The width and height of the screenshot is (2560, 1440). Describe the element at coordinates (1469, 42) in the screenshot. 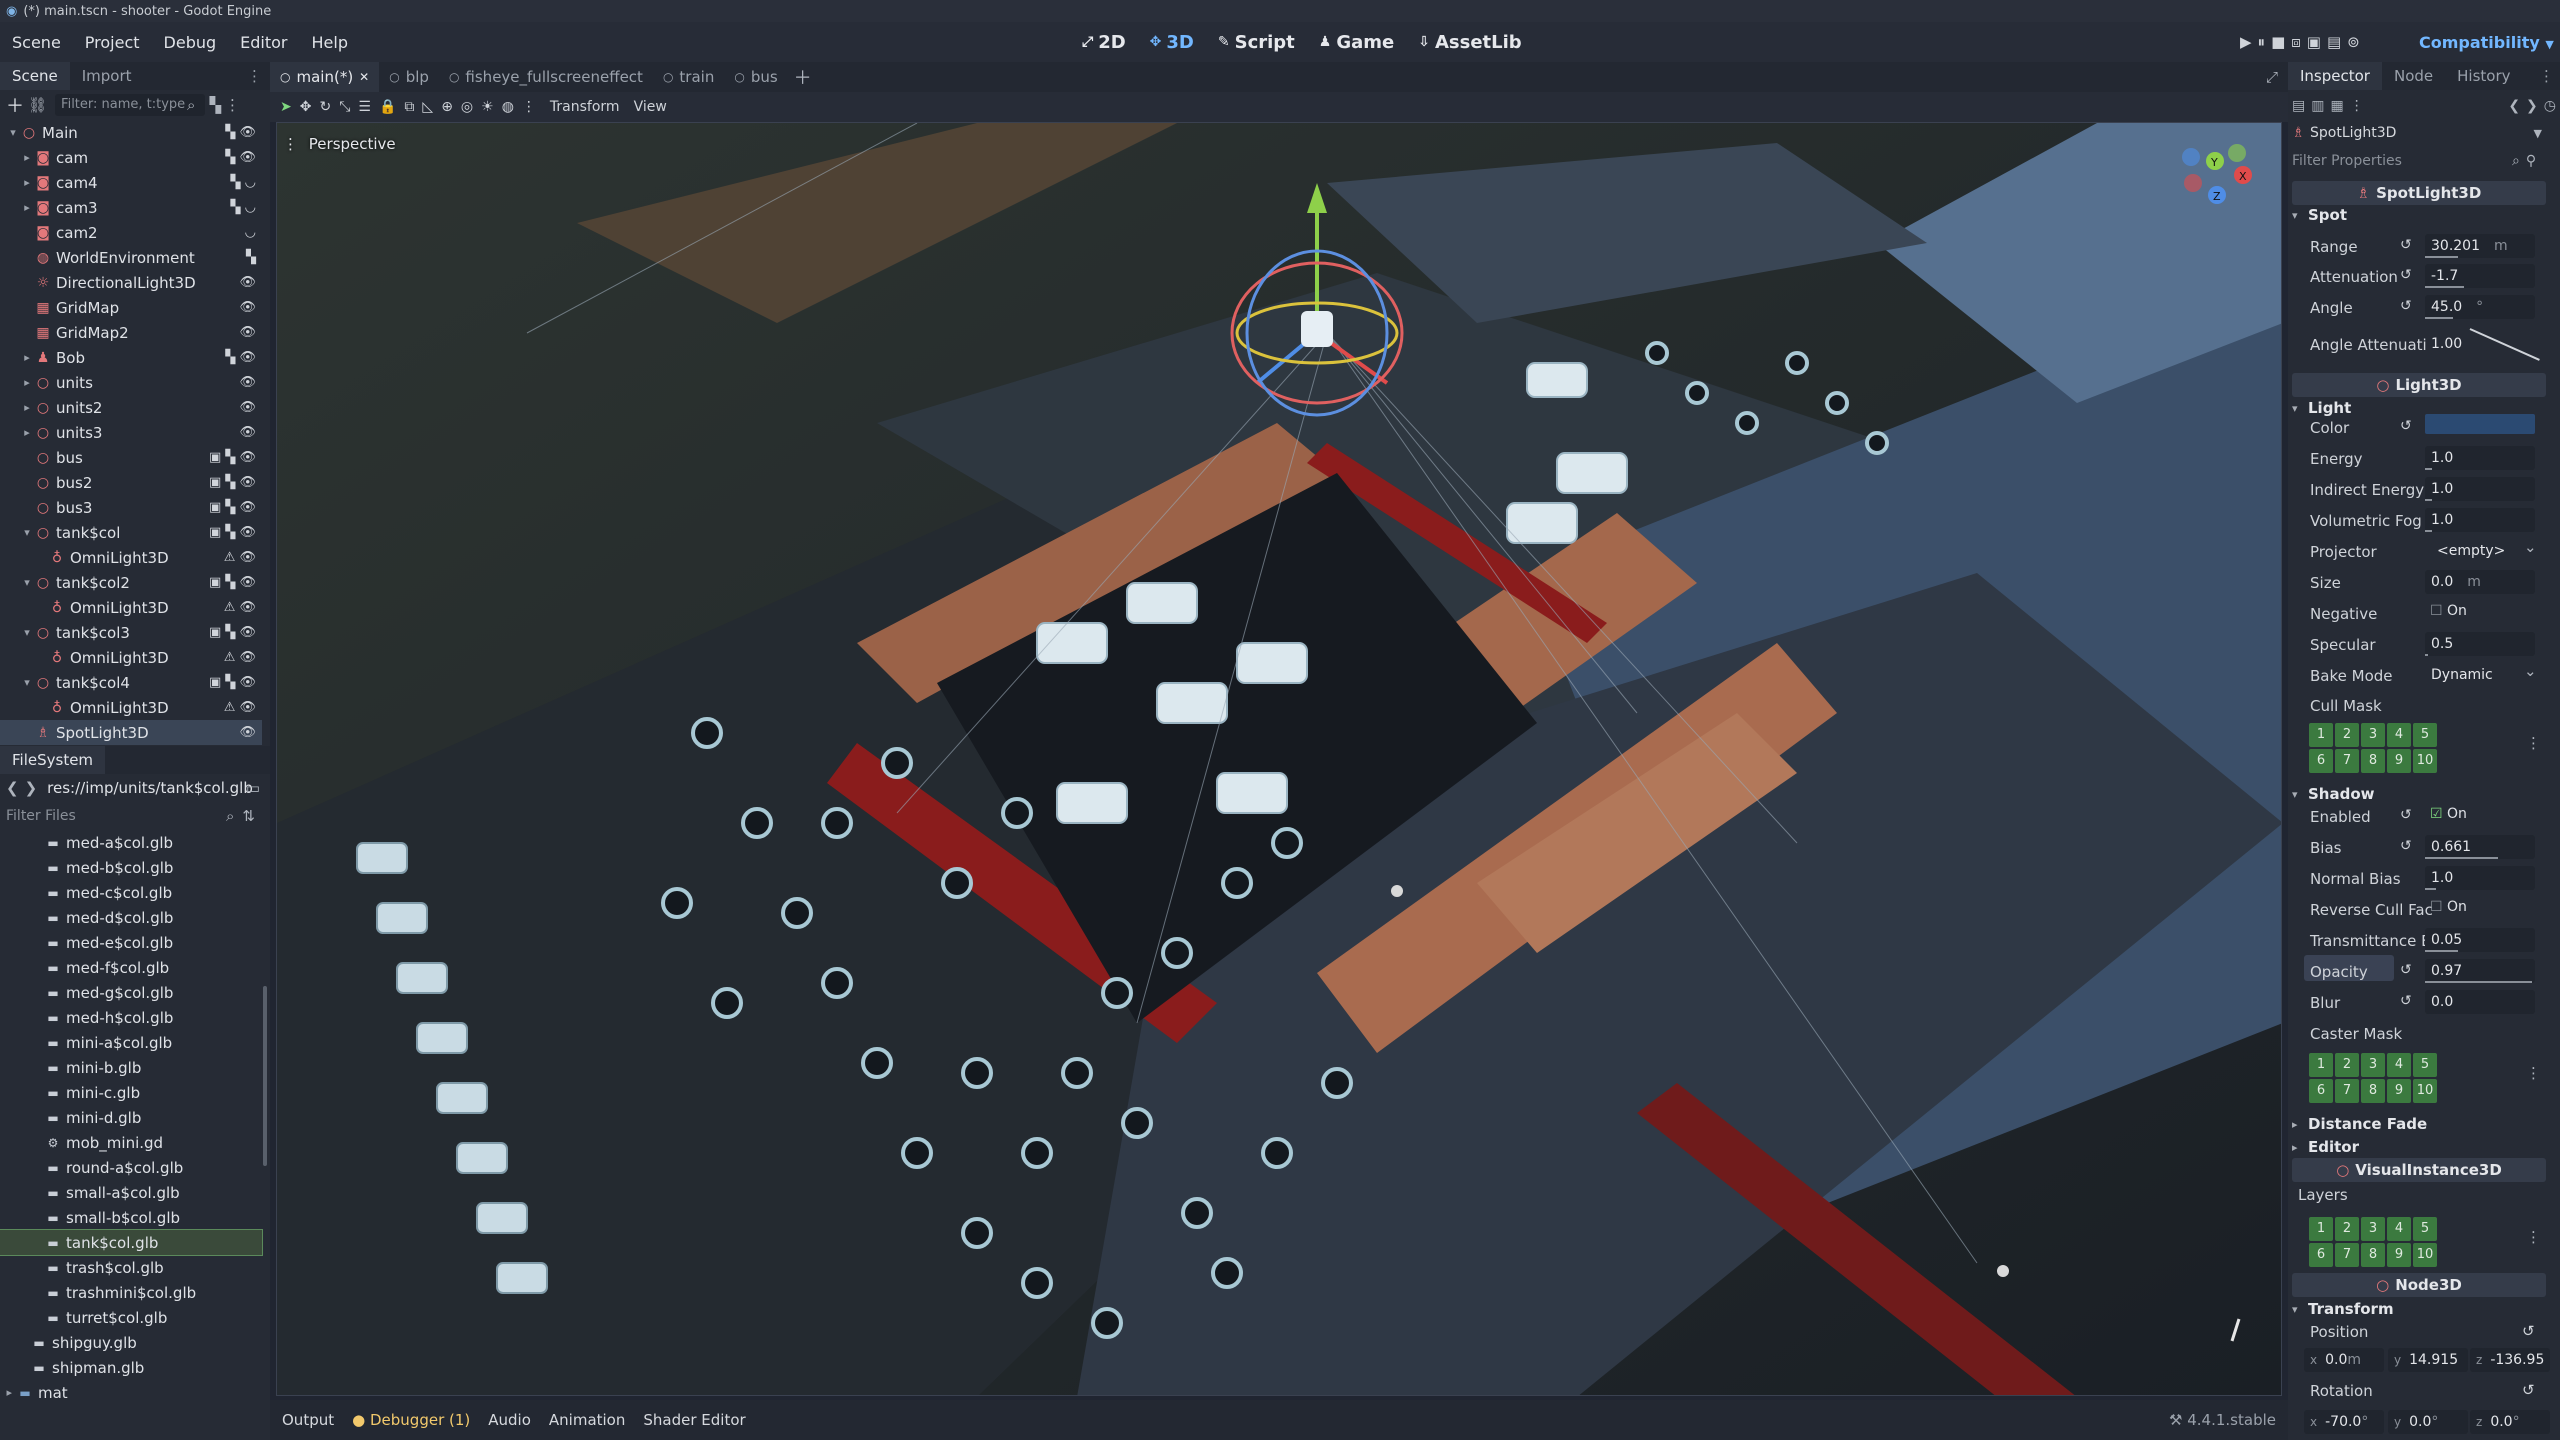

I see `workspace-assetlib-button: ⇩ AssetLib` at that location.